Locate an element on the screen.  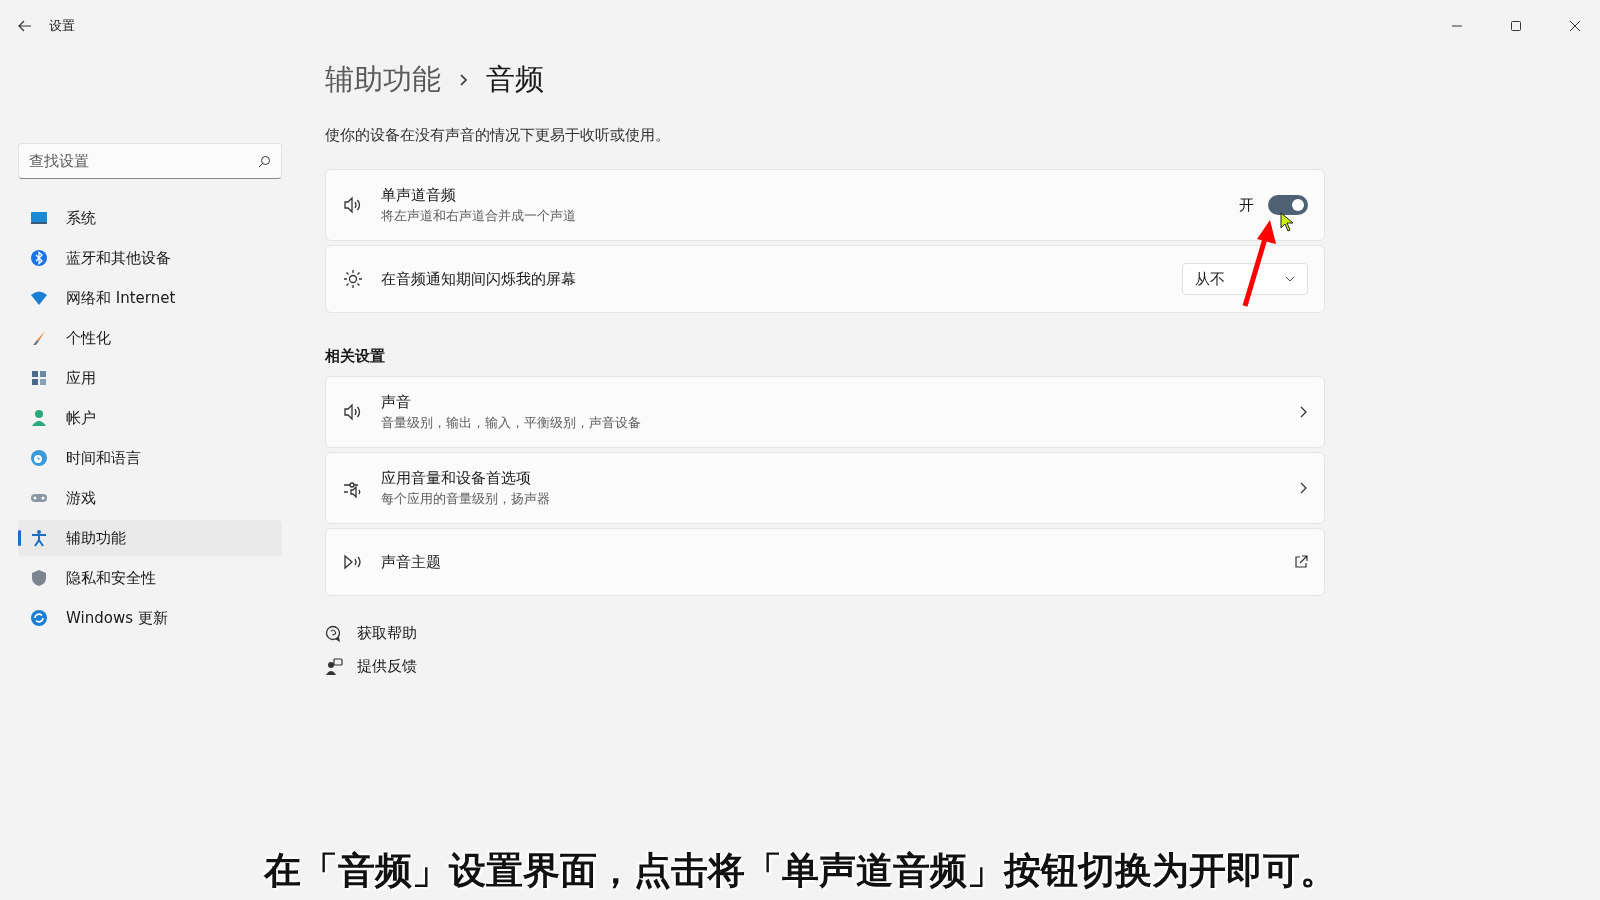
refresh-icon is located at coordinates (39, 618).